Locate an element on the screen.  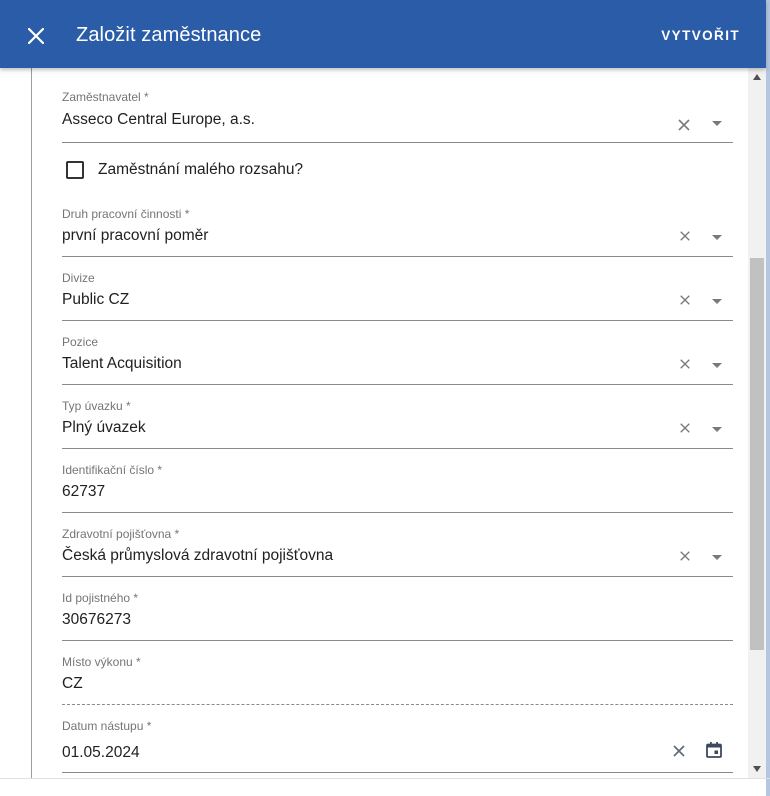
scrollbar-thumb is located at coordinates (757, 454).